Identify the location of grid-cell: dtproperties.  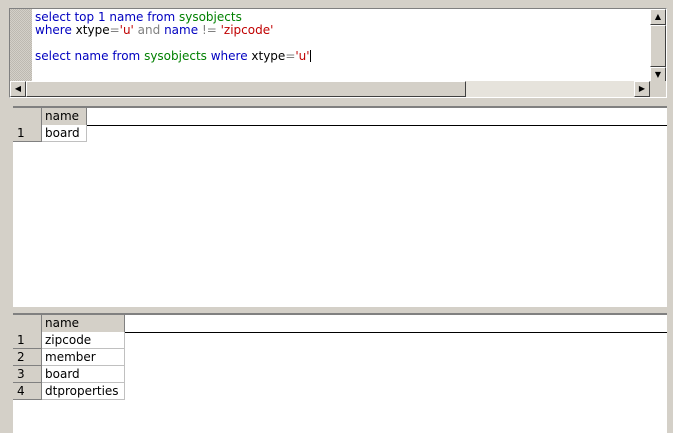
(83, 391).